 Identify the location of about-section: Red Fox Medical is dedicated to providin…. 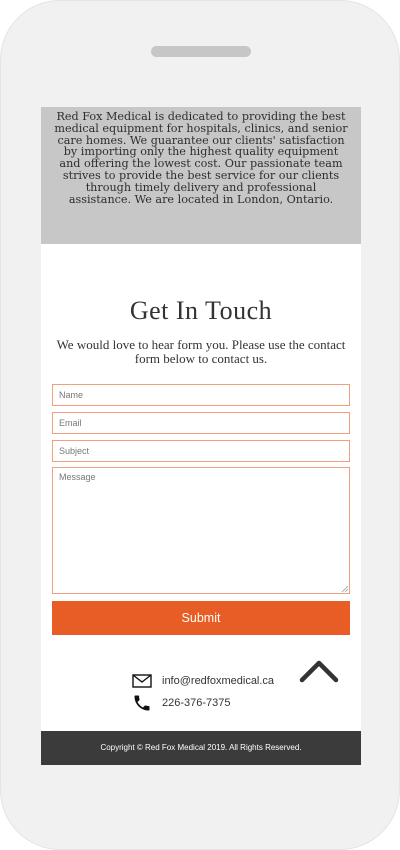
(201, 175).